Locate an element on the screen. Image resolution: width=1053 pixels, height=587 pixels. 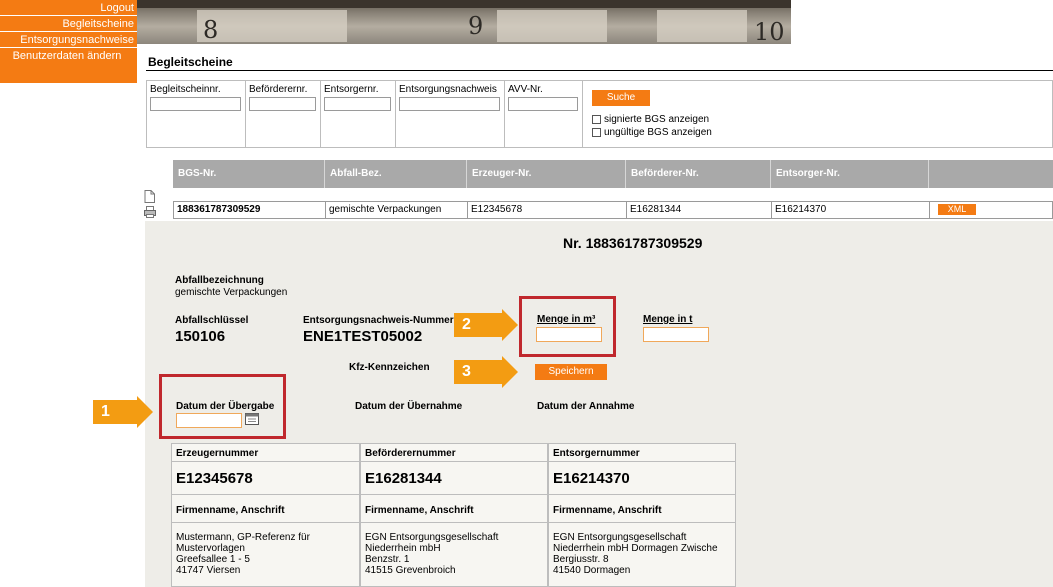
befoerderernr-input is located at coordinates (282, 104).